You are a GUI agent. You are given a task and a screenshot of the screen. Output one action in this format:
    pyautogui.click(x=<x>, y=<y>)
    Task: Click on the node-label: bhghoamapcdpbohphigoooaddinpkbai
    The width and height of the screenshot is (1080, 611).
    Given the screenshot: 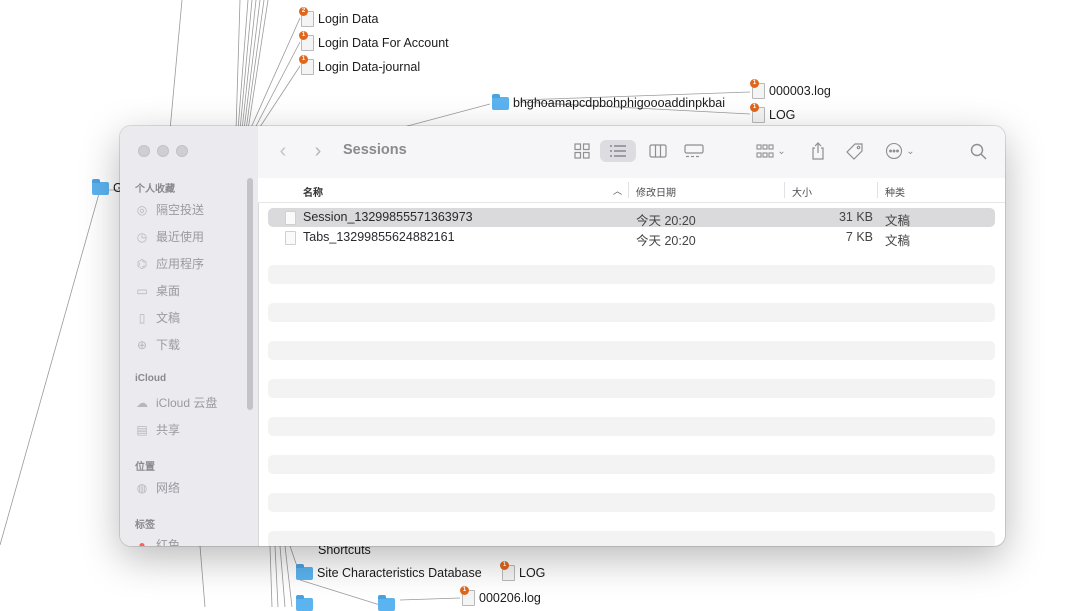 What is the action you would take?
    pyautogui.click(x=619, y=103)
    